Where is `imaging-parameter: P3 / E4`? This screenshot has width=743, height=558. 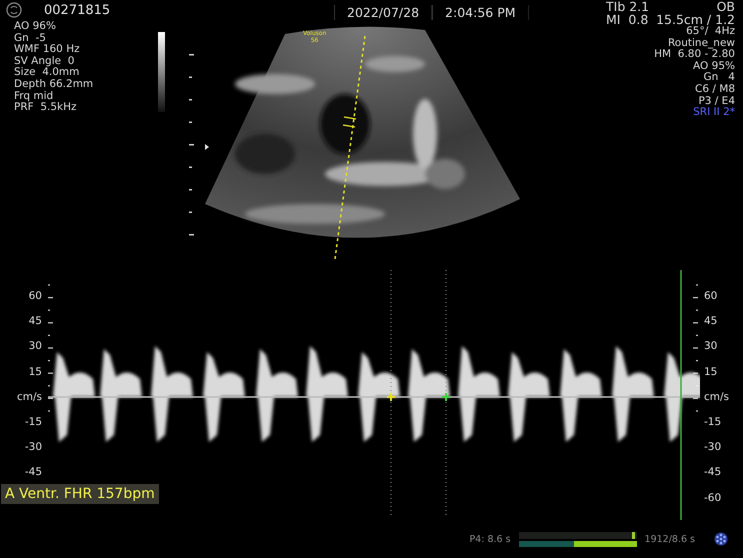 imaging-parameter: P3 / E4 is located at coordinates (716, 101).